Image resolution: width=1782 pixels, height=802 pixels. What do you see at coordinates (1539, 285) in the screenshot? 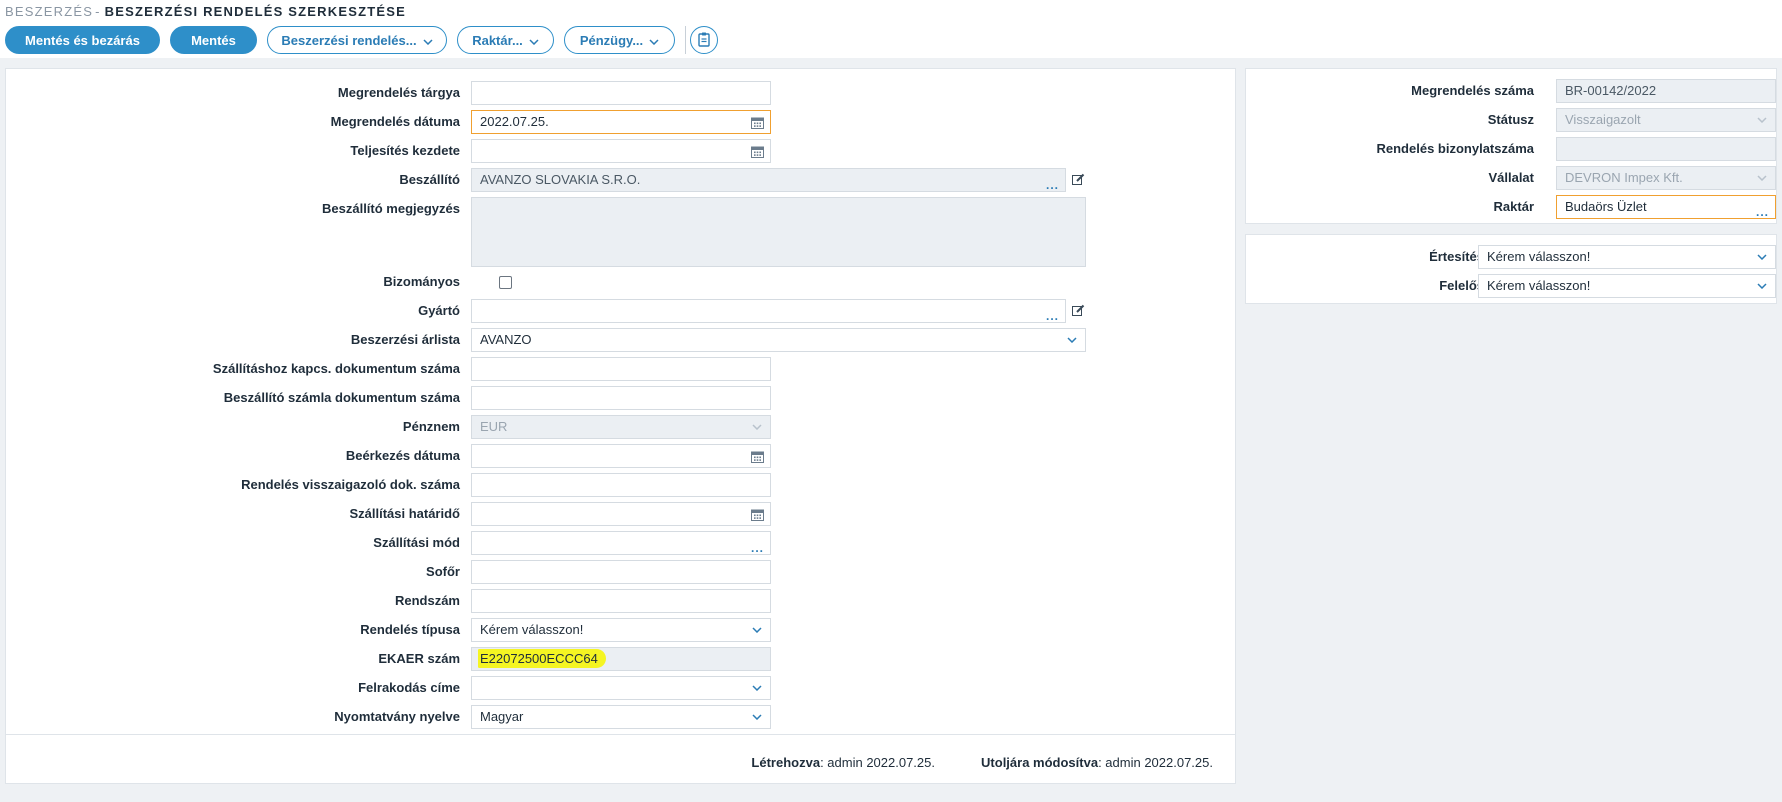
I see `responsible-value: Kérem válasszon!` at bounding box center [1539, 285].